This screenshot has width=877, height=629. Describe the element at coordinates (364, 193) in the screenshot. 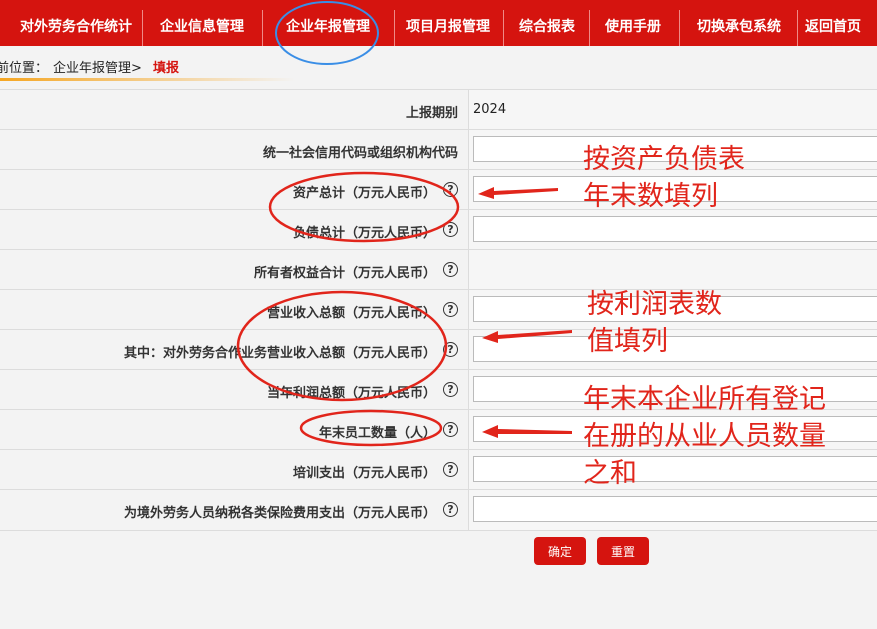

I see `field-label: 资产总计（万元人民币）` at that location.